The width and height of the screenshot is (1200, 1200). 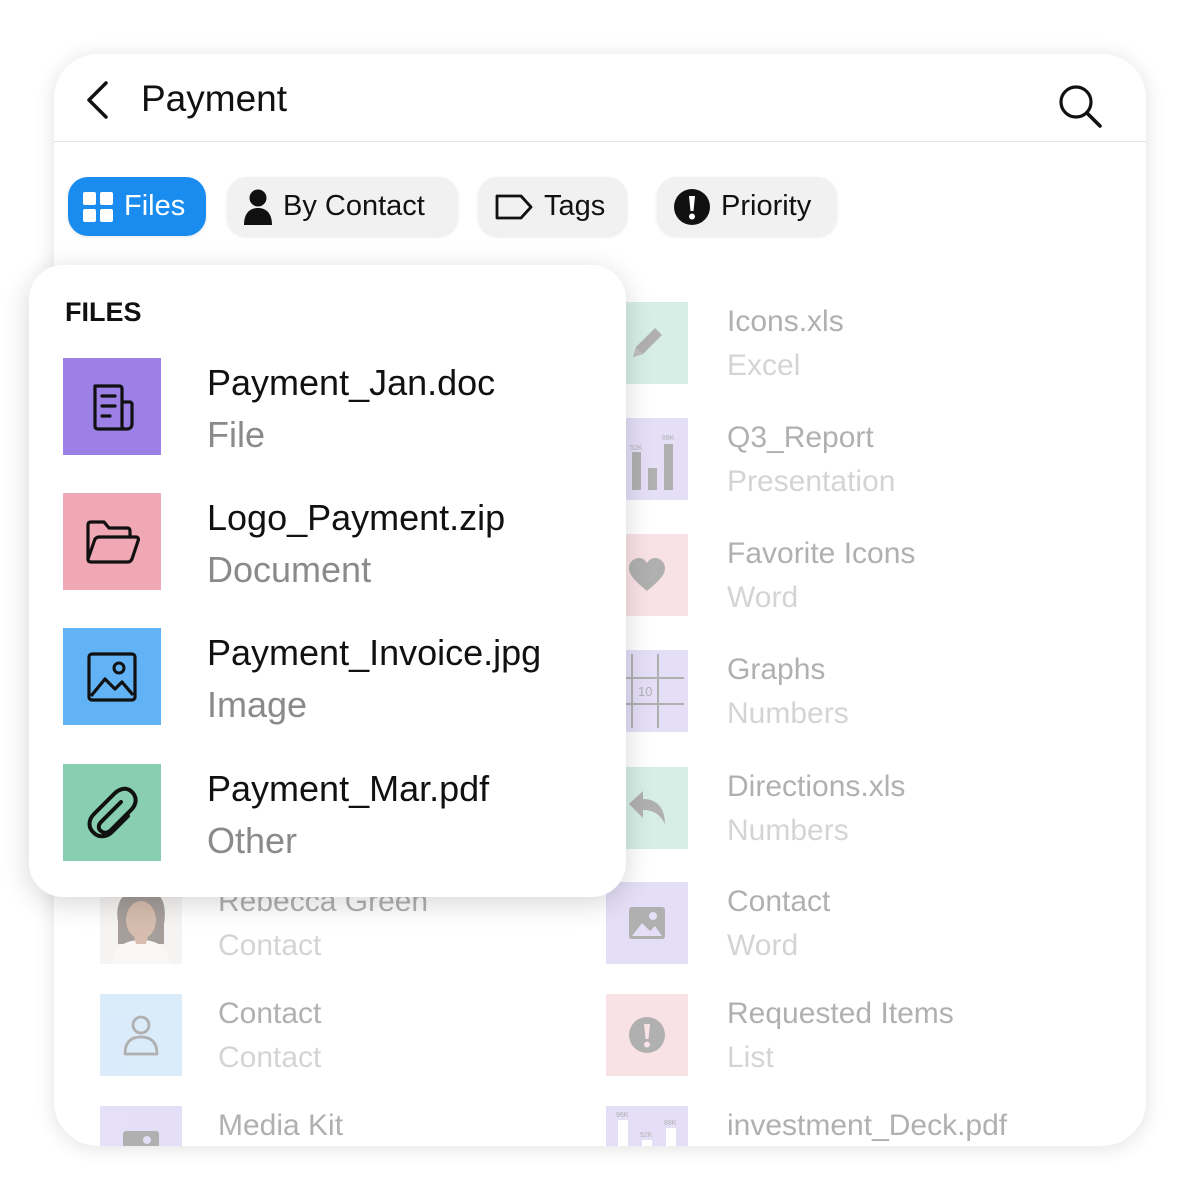 I want to click on chevron-left-icon, so click(x=97, y=100).